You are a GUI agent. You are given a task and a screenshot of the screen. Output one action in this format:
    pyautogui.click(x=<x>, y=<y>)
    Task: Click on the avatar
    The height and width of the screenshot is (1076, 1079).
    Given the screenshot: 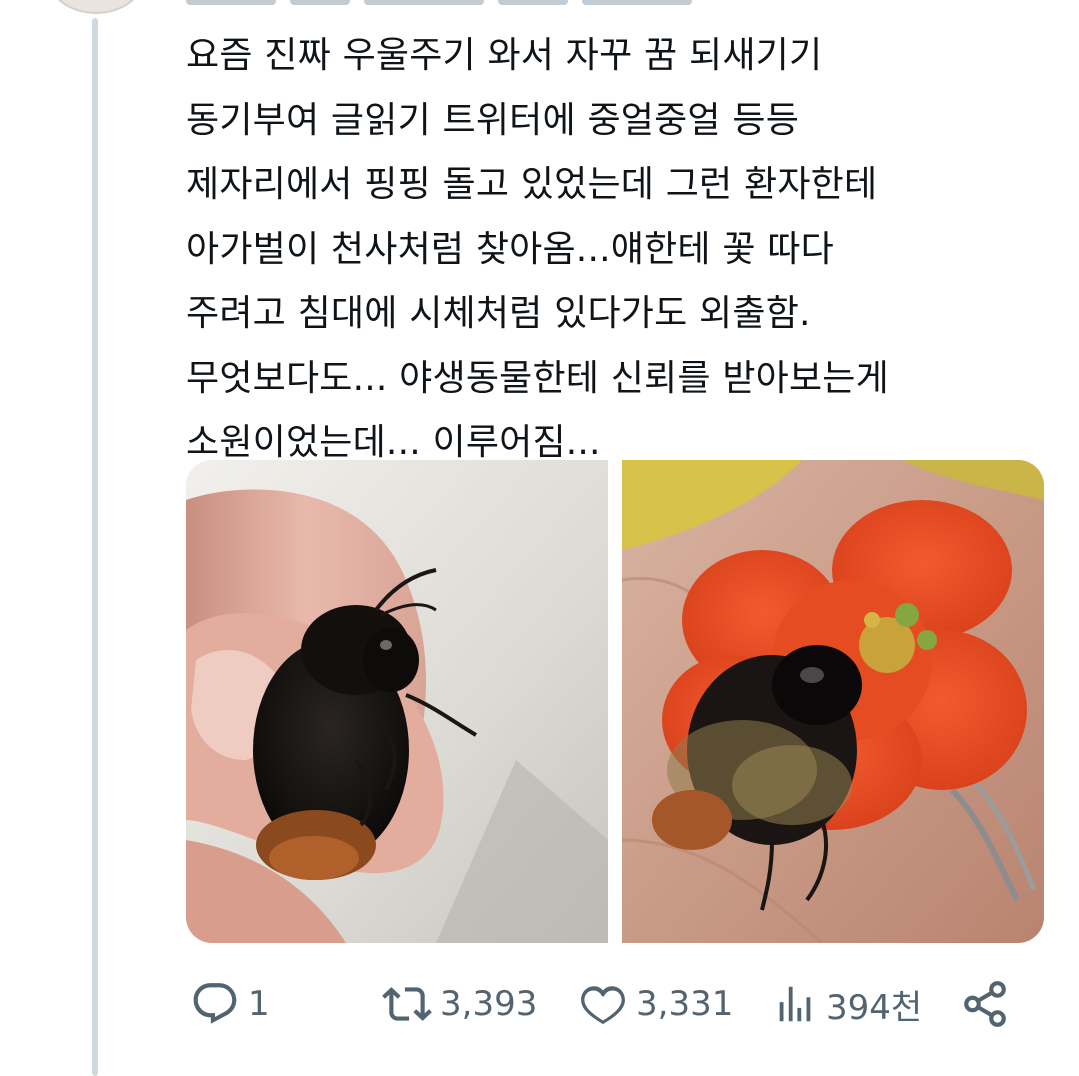 What is the action you would take?
    pyautogui.click(x=96, y=7)
    